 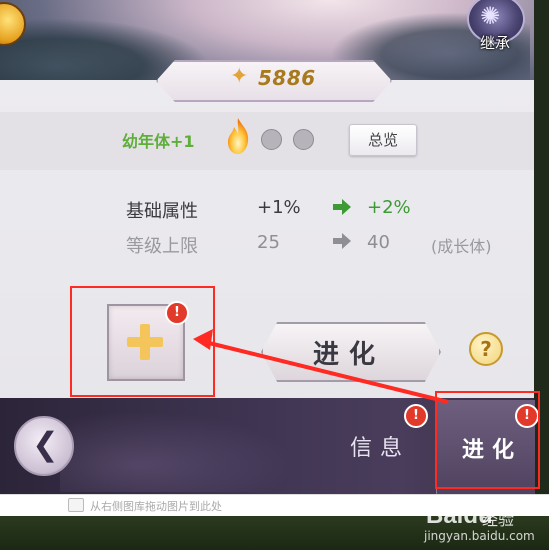 What do you see at coordinates (380, 446) in the screenshot?
I see `tab-info: 信息` at bounding box center [380, 446].